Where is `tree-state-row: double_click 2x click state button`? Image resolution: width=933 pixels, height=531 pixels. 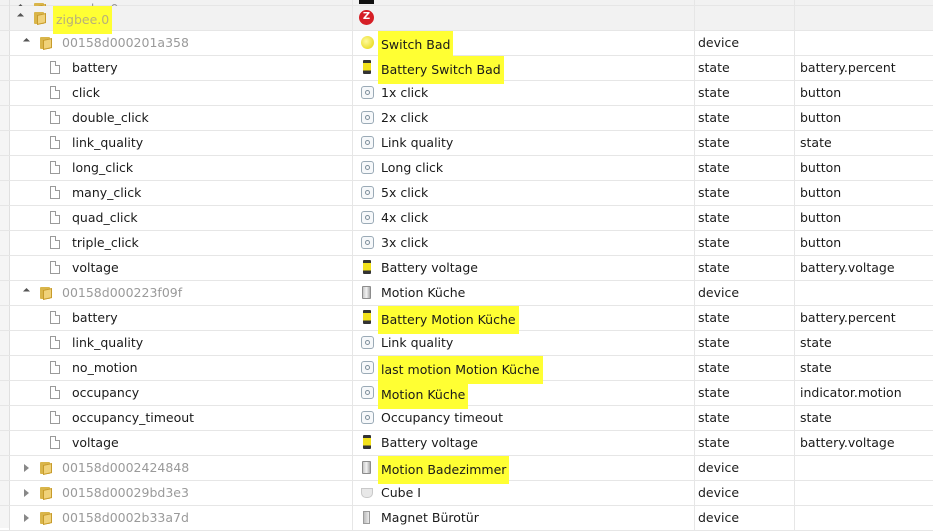 tree-state-row: double_click 2x click state button is located at coordinates (466, 118).